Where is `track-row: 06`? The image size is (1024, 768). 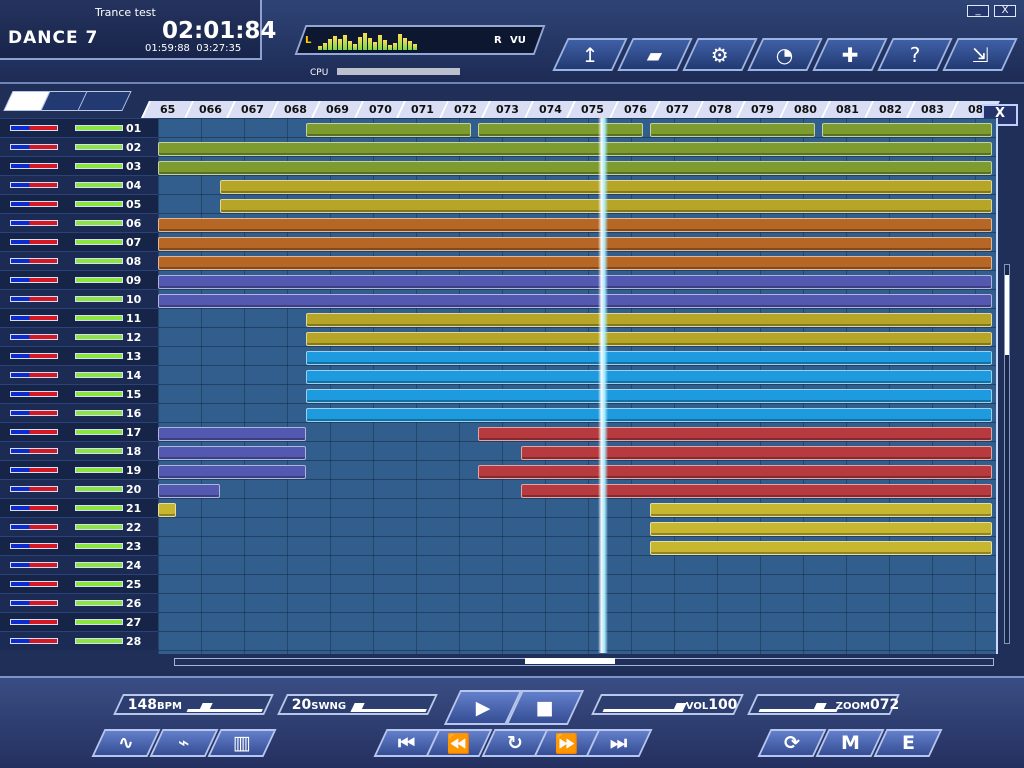 track-row: 06 is located at coordinates (79, 222).